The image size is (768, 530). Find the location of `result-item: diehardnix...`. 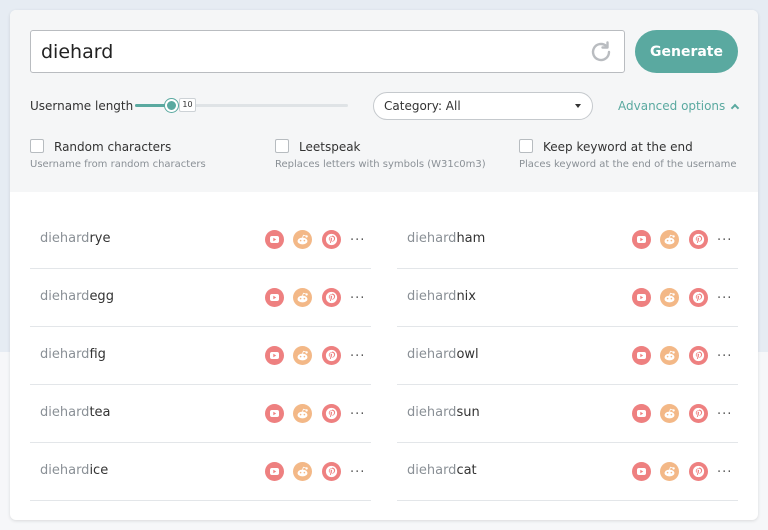

result-item: diehardnix... is located at coordinates (567, 298).